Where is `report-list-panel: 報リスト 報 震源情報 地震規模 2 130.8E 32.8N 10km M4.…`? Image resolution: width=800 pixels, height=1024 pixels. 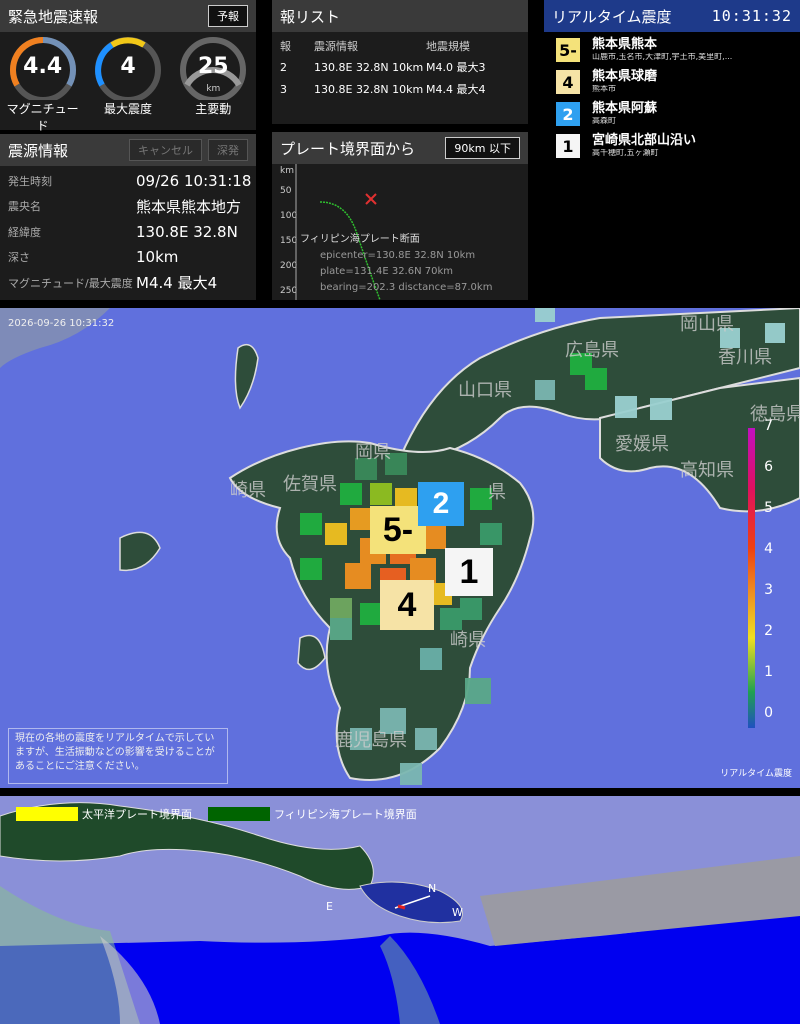 report-list-panel: 報リスト 報 震源情報 地震規模 2 130.8E 32.8N 10km M4.… is located at coordinates (400, 62).